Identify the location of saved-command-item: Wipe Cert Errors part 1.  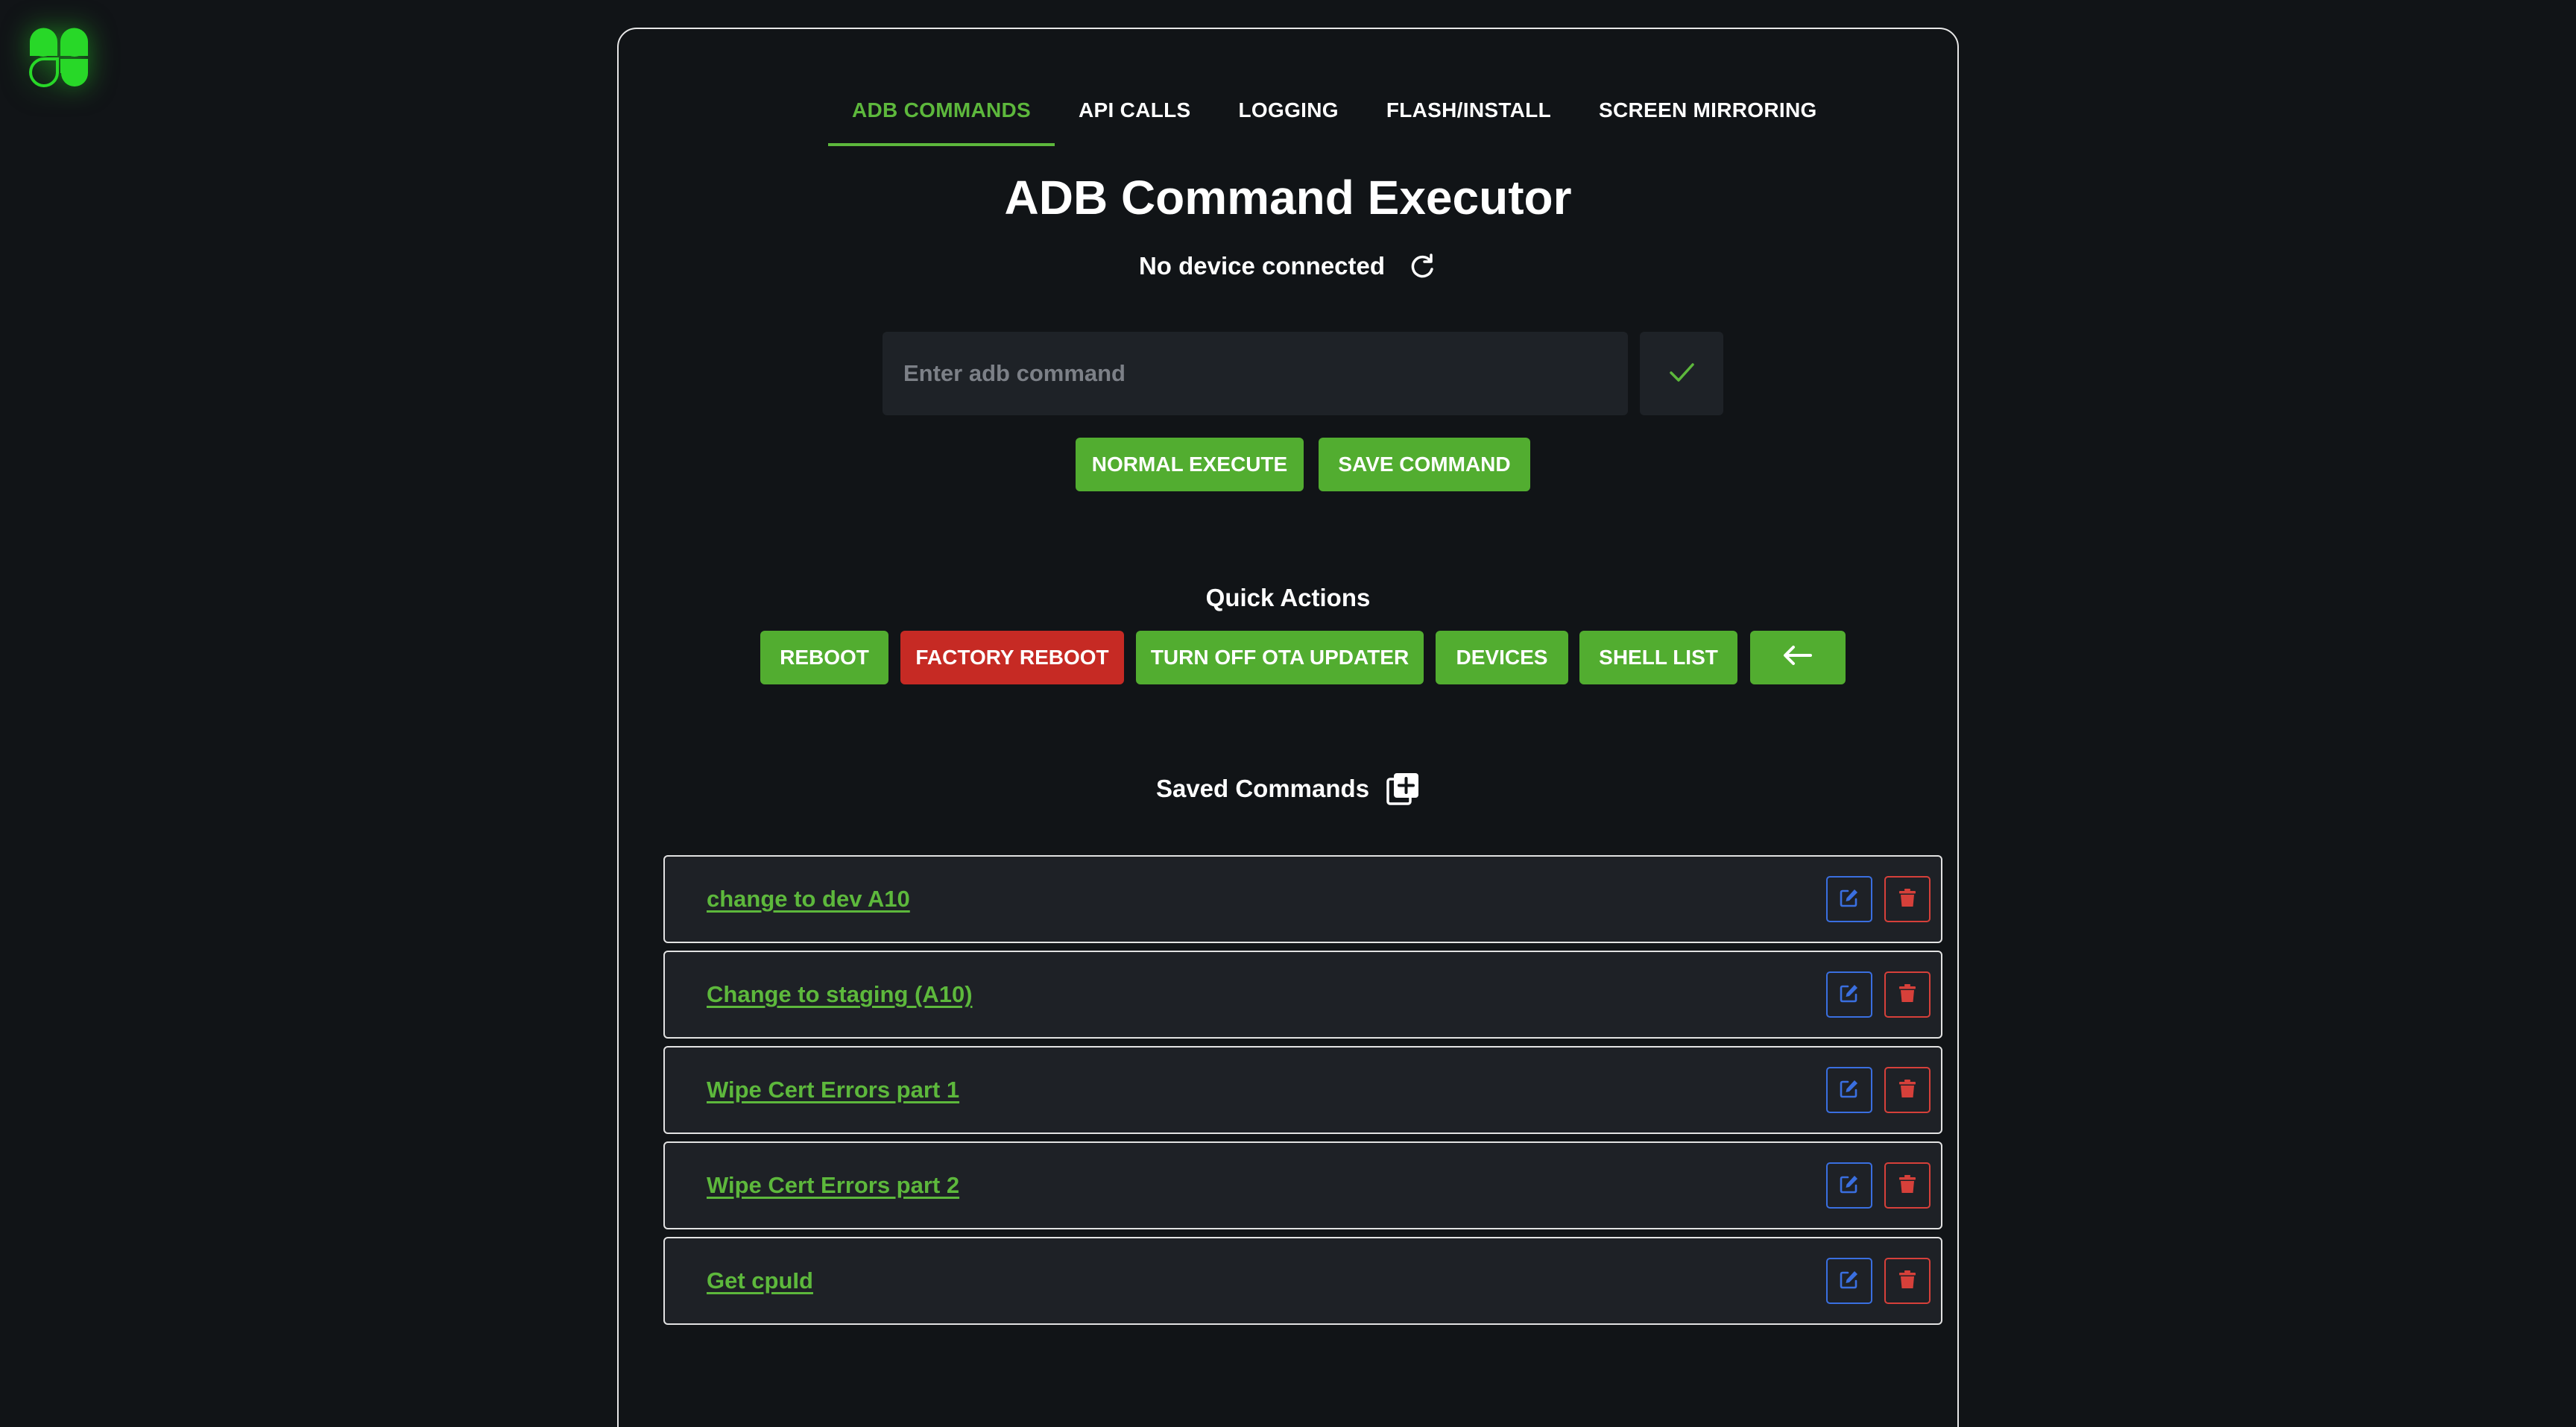
(1302, 1090).